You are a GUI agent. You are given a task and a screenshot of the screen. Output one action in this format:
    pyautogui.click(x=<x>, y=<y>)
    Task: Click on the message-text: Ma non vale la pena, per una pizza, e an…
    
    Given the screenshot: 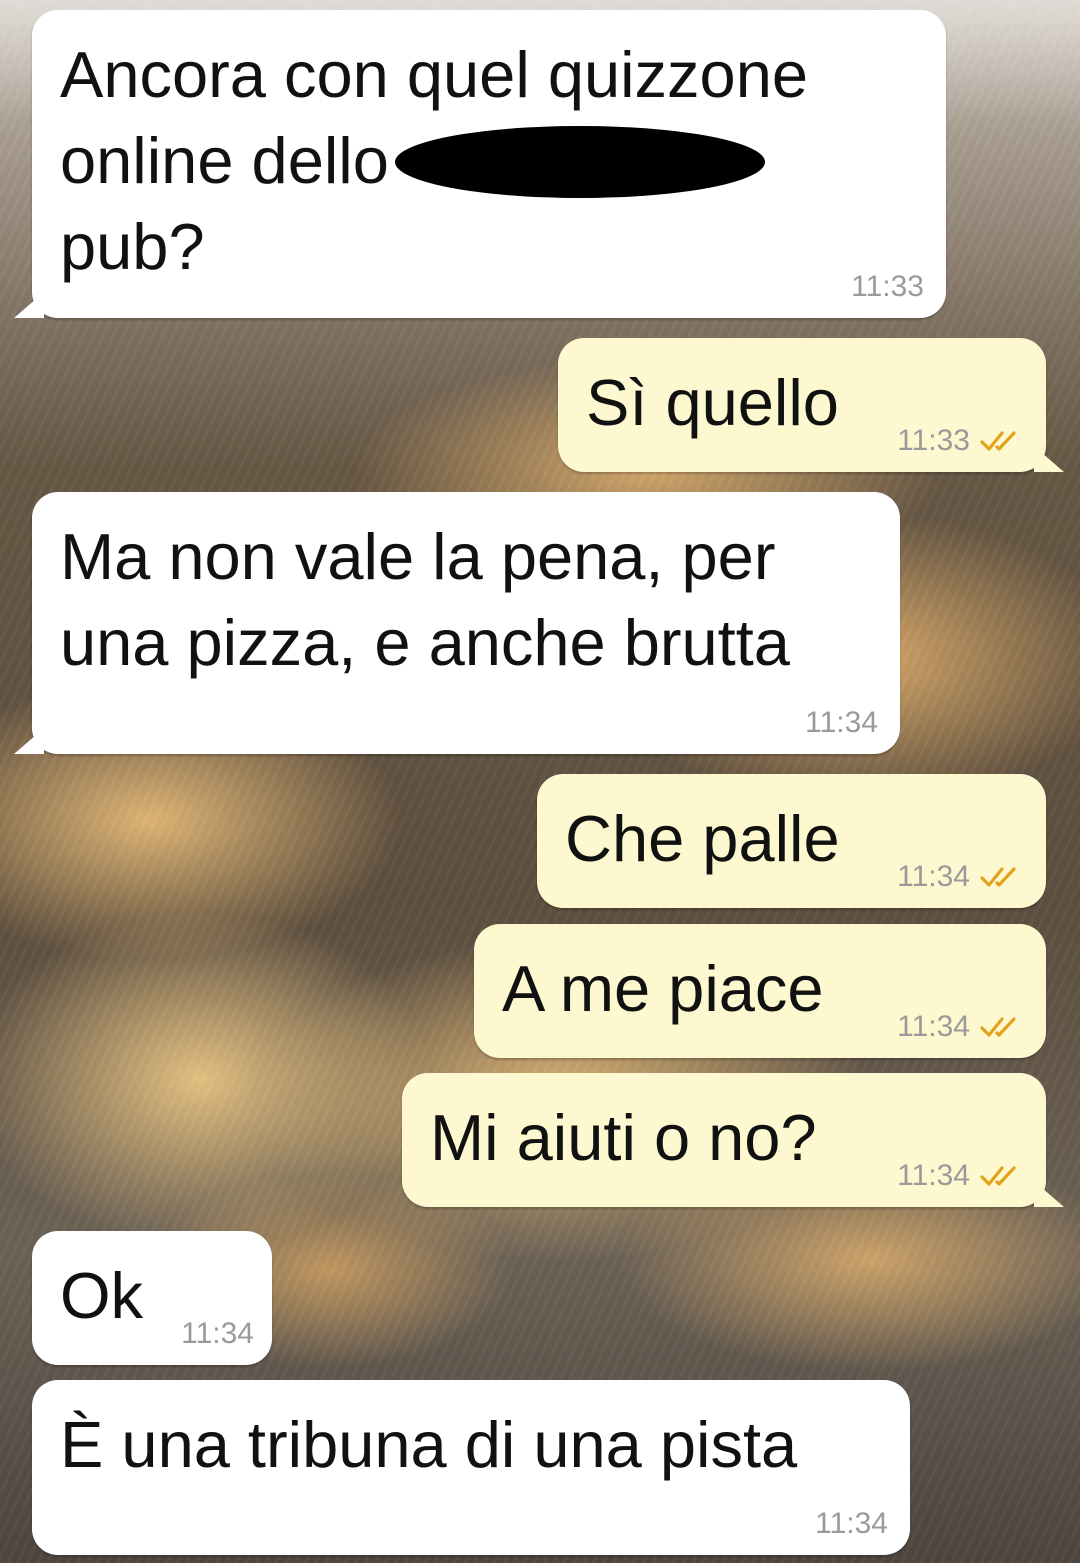 What is the action you would take?
    pyautogui.click(x=425, y=599)
    